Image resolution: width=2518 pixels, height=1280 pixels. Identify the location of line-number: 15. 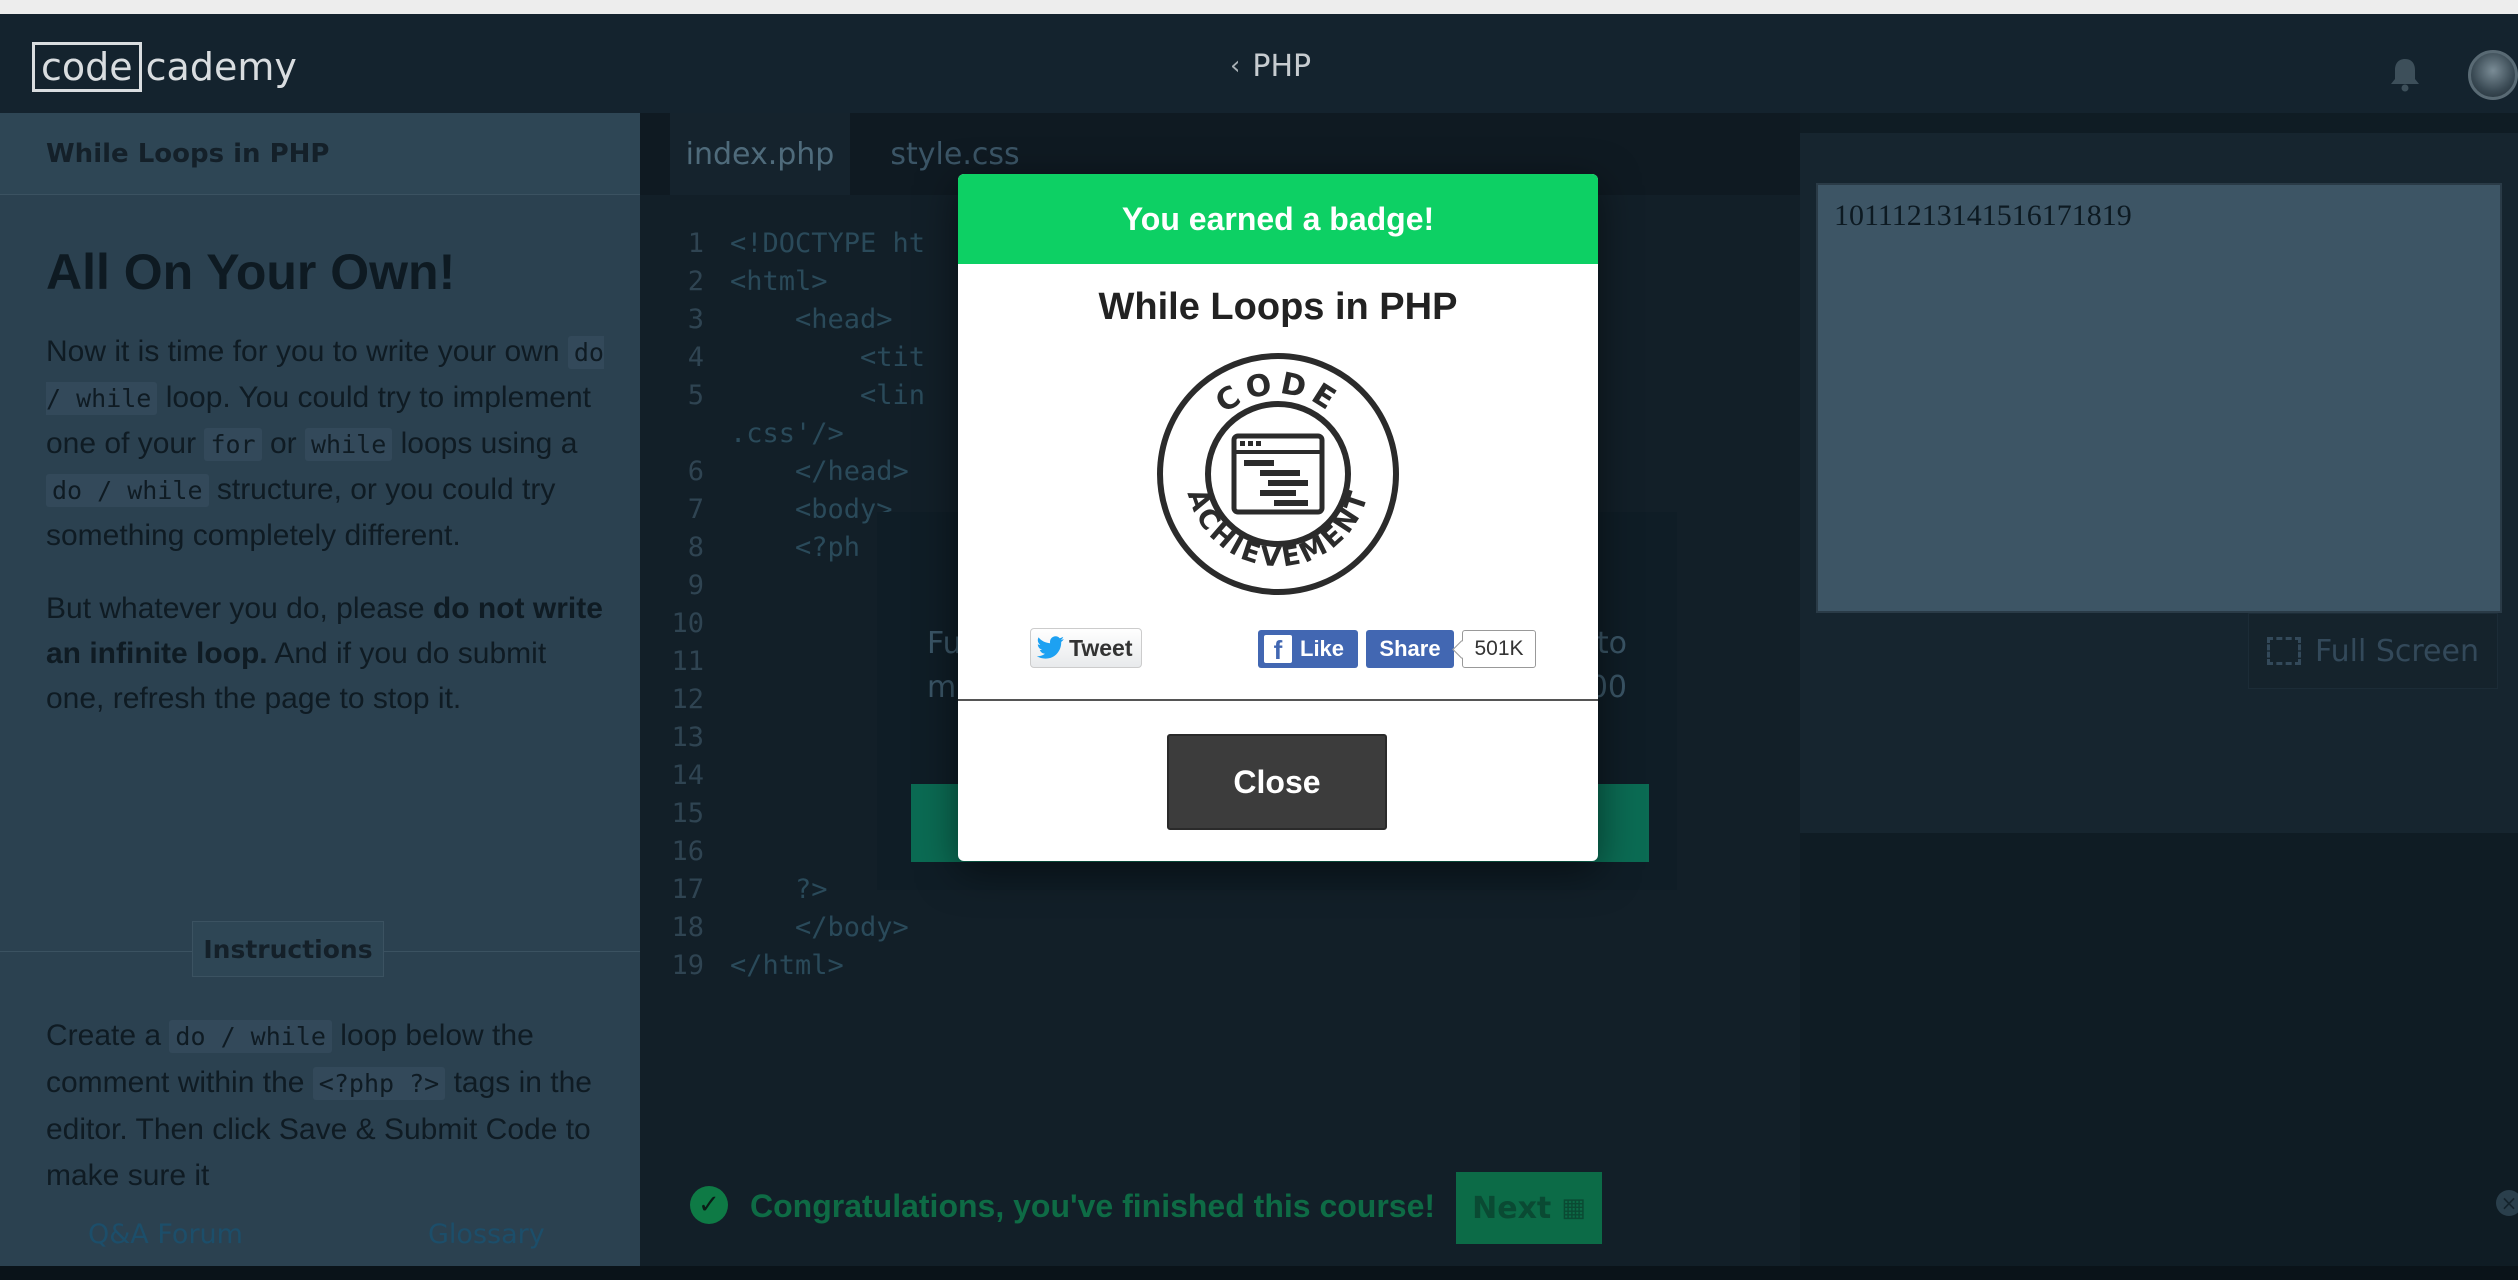
(687, 813).